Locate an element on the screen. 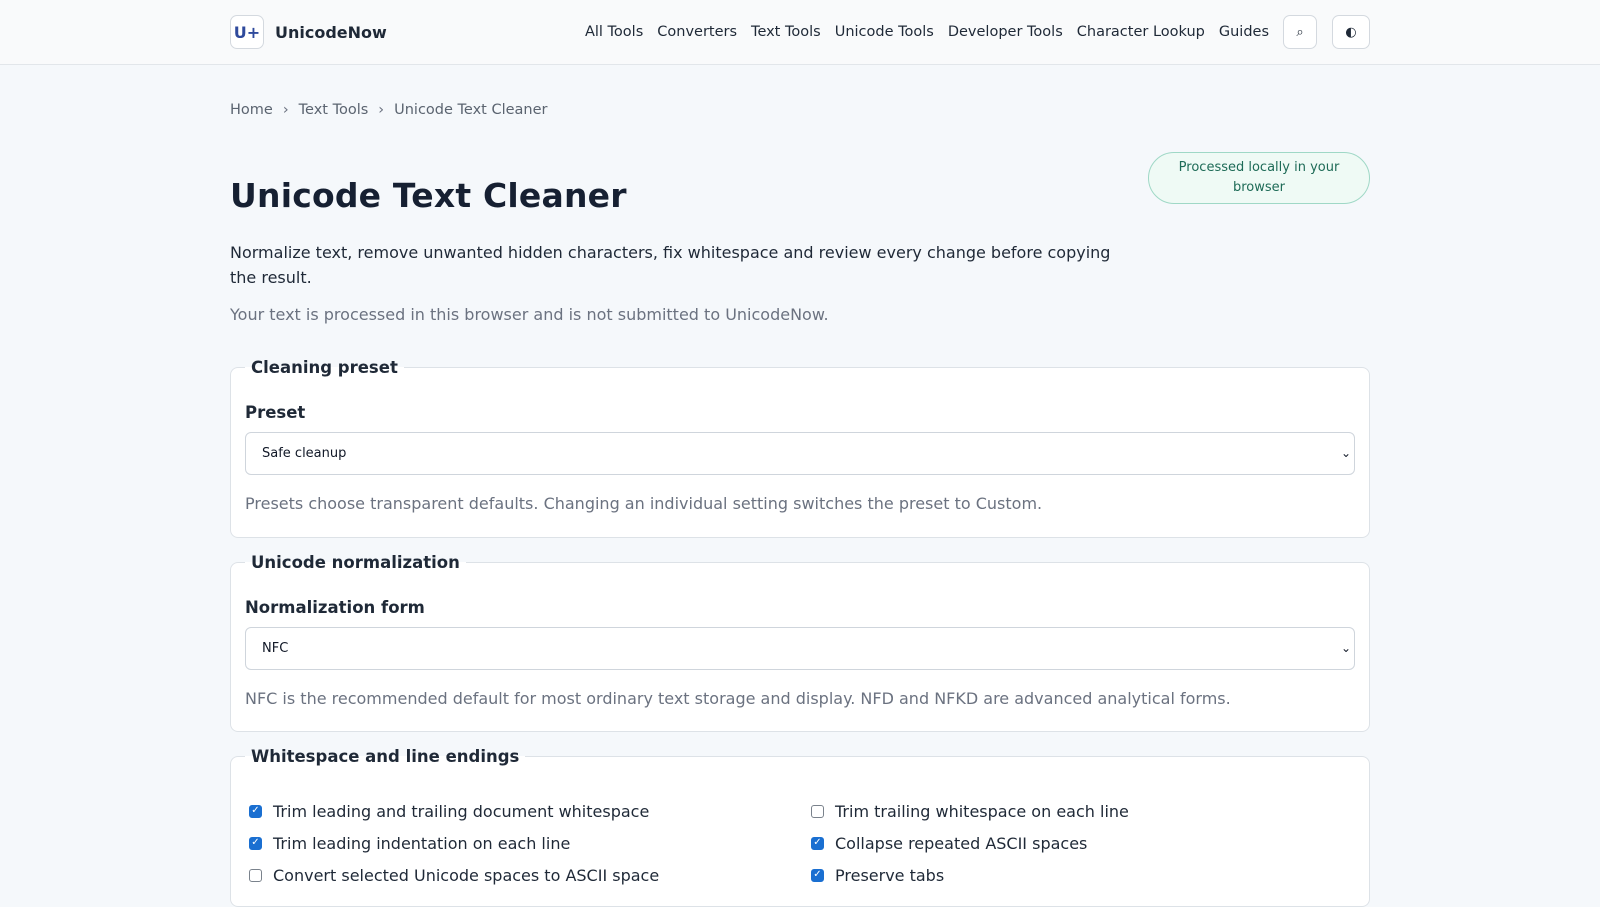  normalization-selected-value: NFC is located at coordinates (275, 648).